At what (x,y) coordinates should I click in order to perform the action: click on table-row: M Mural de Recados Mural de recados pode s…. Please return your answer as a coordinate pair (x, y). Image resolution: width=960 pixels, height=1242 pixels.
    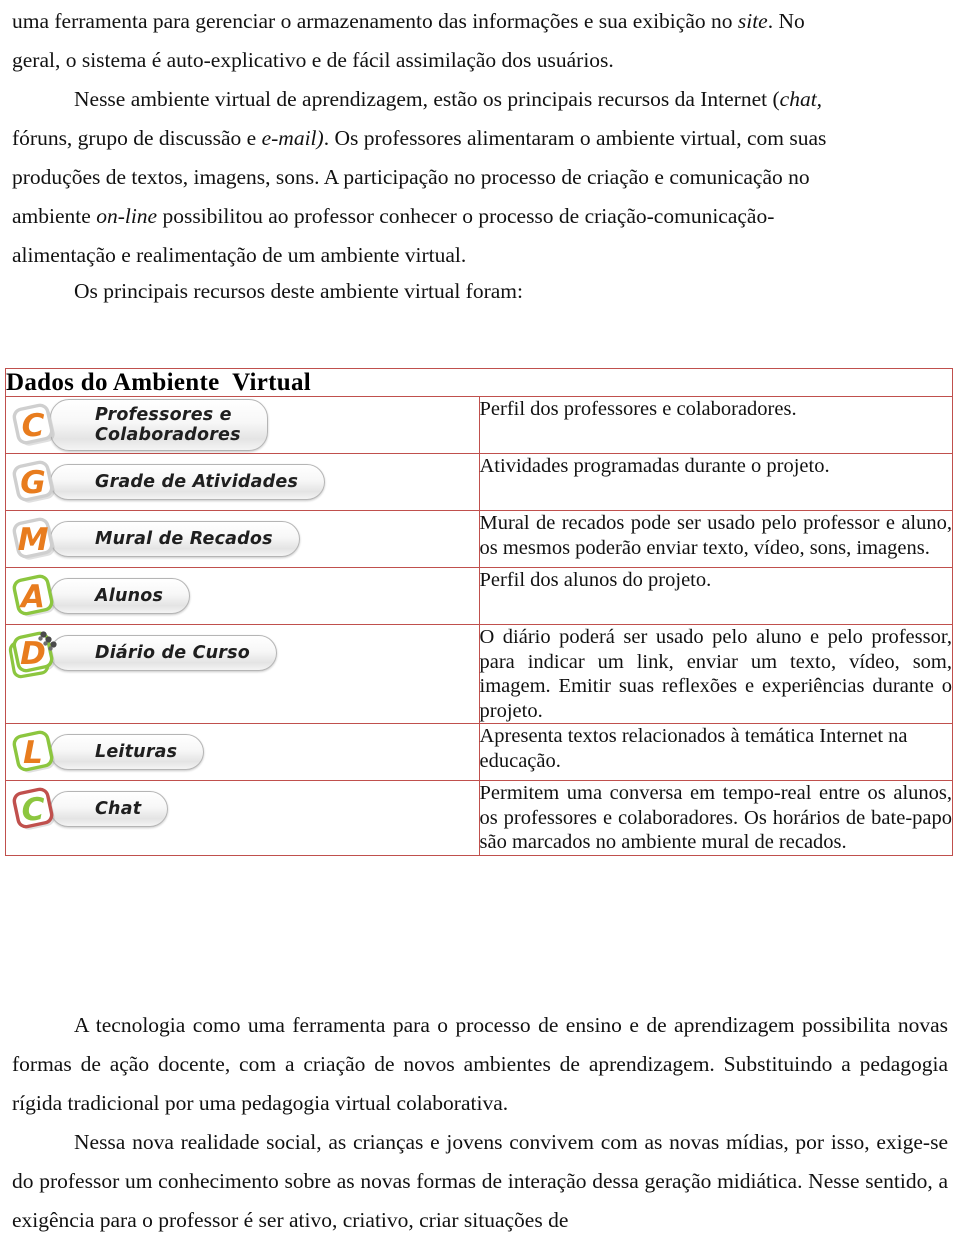
    Looking at the image, I should click on (479, 539).